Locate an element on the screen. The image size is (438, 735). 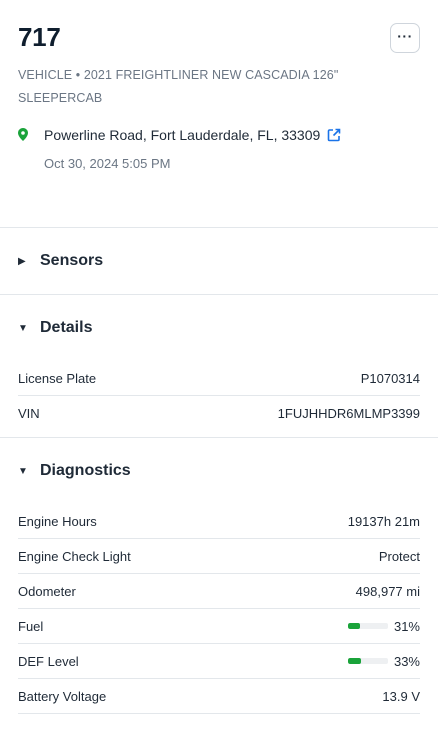
diagnostic-value: 33% is located at coordinates (406, 661).